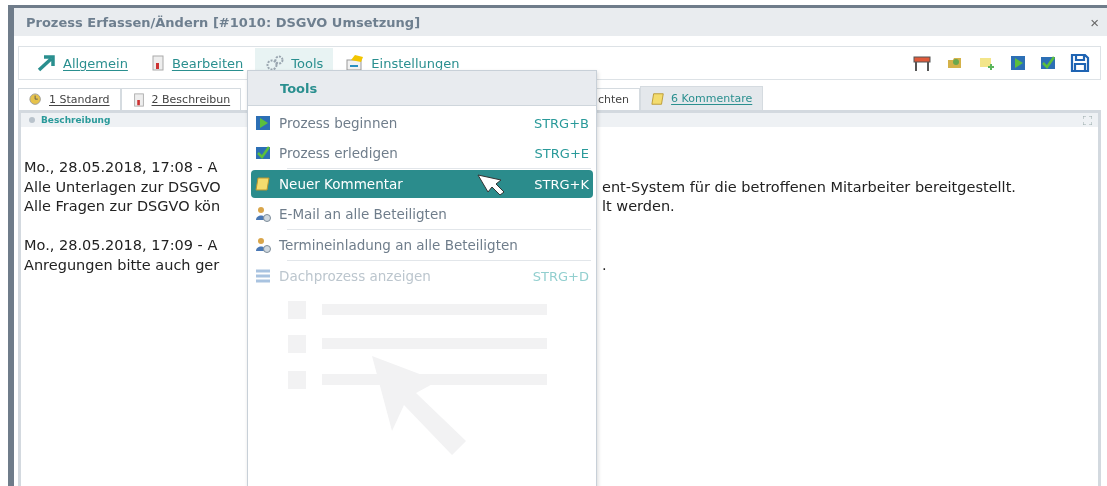 The width and height of the screenshot is (1107, 486). I want to click on menu-title: Tools, so click(422, 88).